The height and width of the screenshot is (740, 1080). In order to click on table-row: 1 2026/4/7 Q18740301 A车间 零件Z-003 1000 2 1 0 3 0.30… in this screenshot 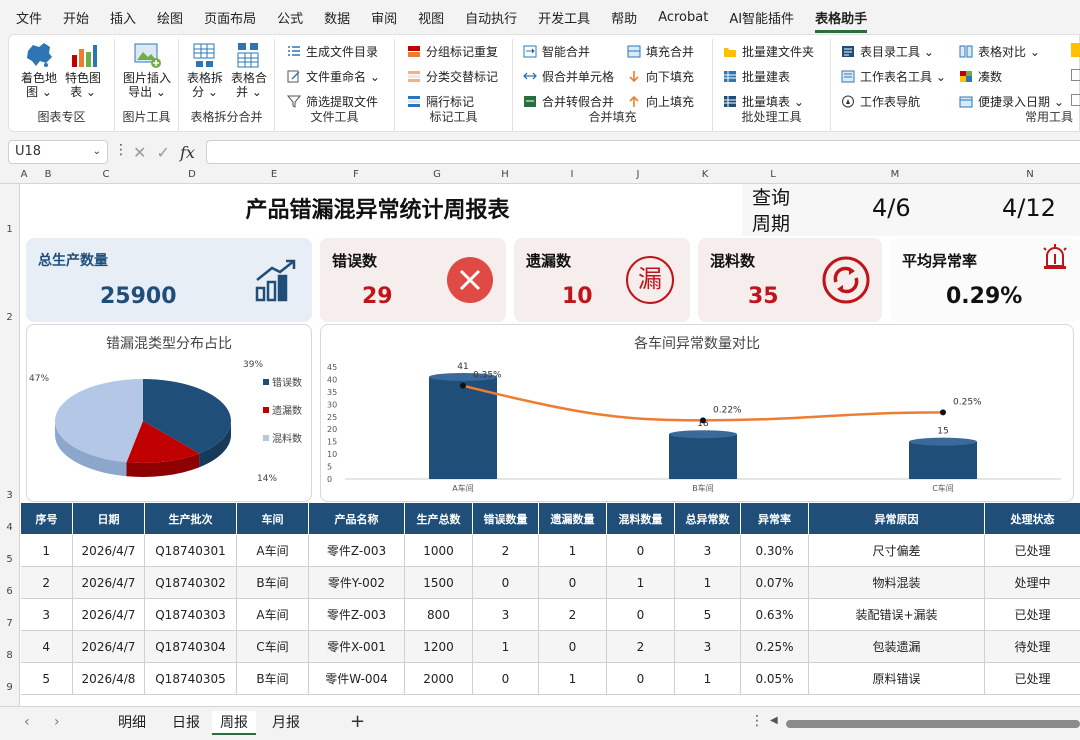, I will do `click(550, 550)`.